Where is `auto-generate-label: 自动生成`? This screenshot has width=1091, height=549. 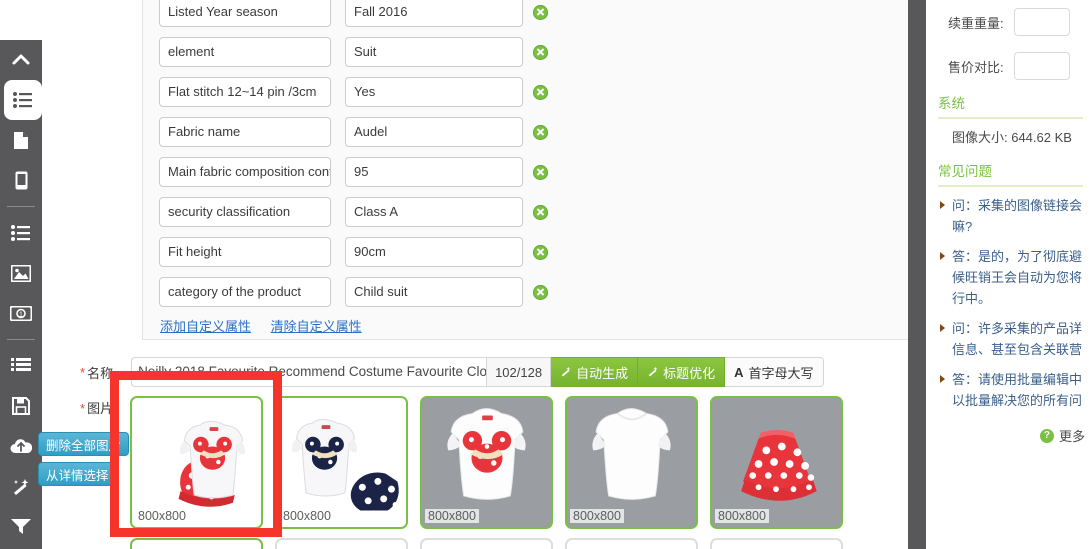 auto-generate-label: 自动生成 is located at coordinates (602, 373).